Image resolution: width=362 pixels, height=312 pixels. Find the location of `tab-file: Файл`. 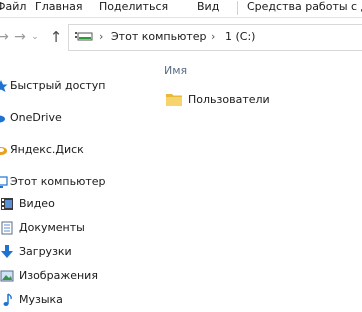

tab-file: Файл is located at coordinates (13, 7).